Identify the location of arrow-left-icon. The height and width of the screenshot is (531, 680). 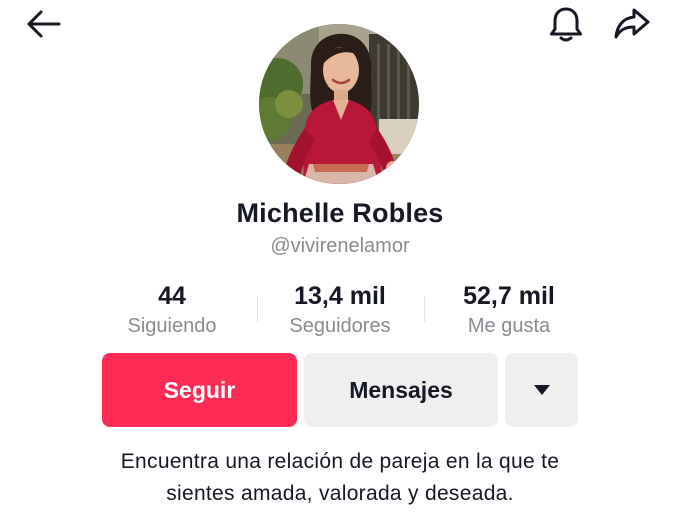
(44, 24).